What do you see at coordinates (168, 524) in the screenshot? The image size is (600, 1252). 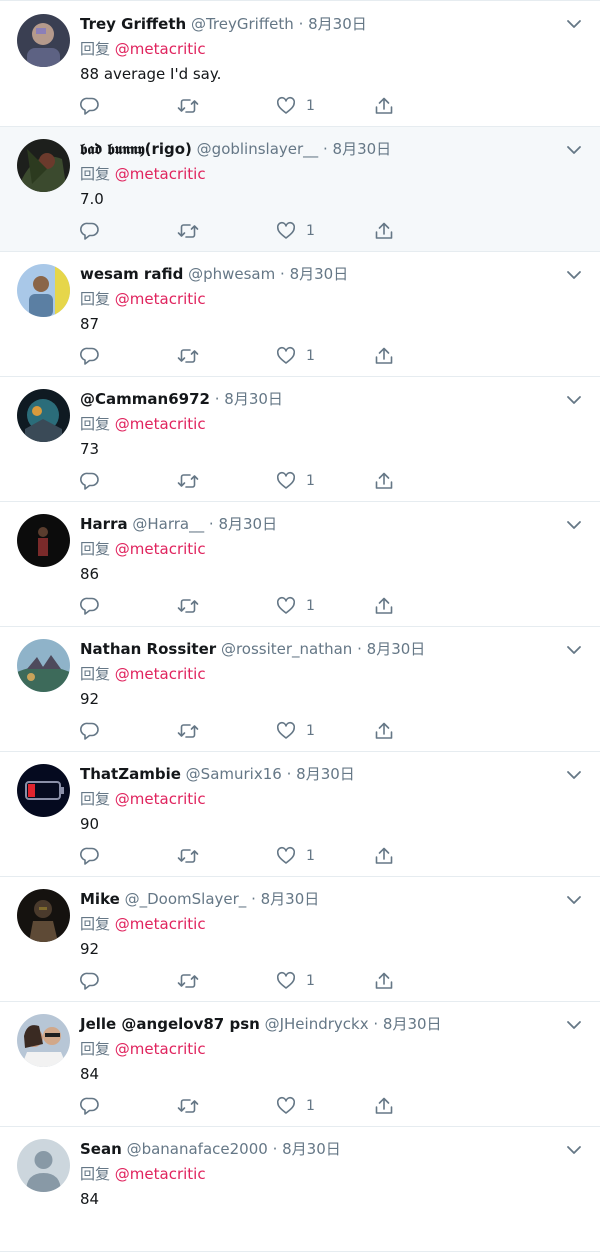 I see `user-handle: @Harra__` at bounding box center [168, 524].